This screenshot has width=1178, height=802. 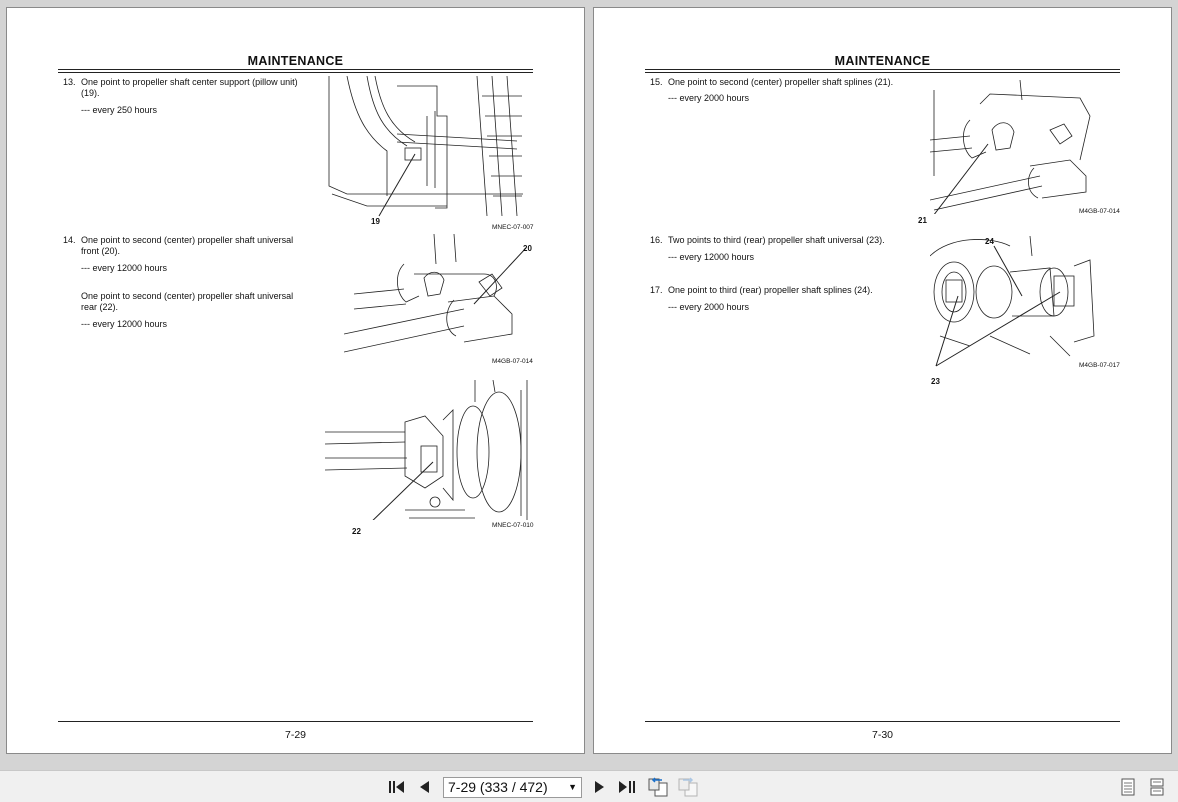 I want to click on next-page-icon, so click(x=599, y=787).